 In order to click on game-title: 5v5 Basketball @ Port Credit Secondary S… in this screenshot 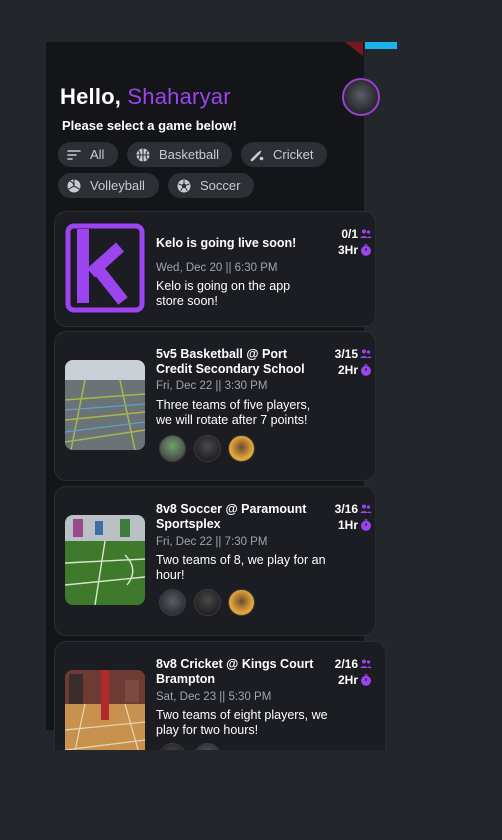, I will do `click(230, 361)`.